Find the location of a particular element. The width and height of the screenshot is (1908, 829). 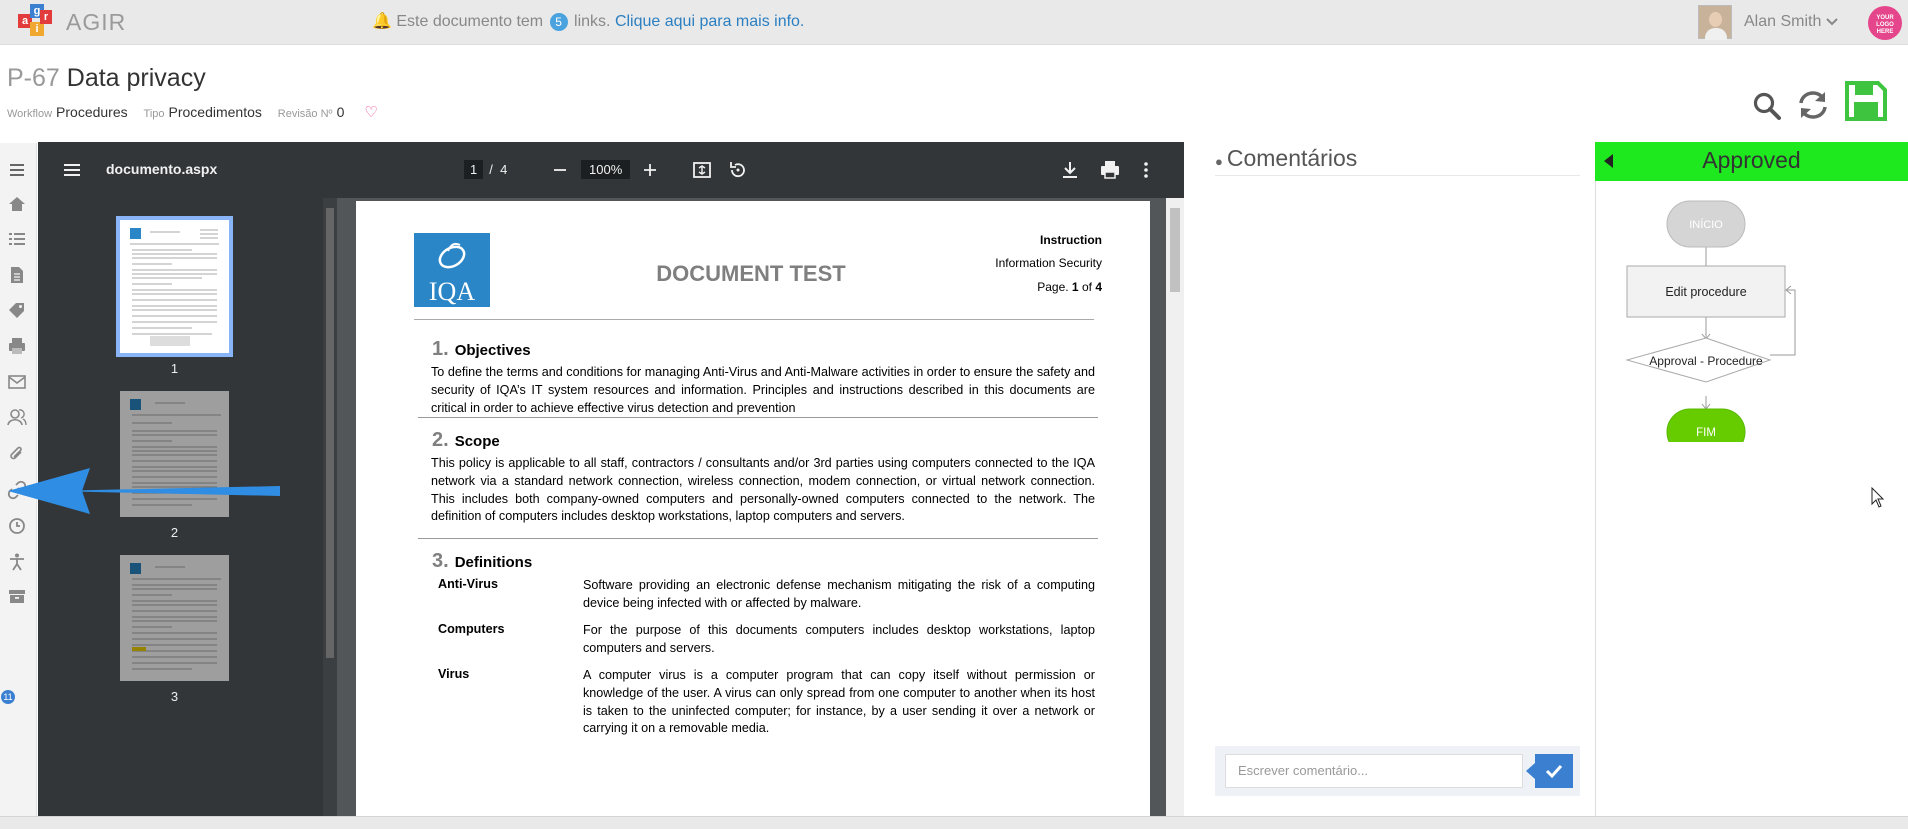

page-title: P-67 Data privacy is located at coordinates (106, 78).